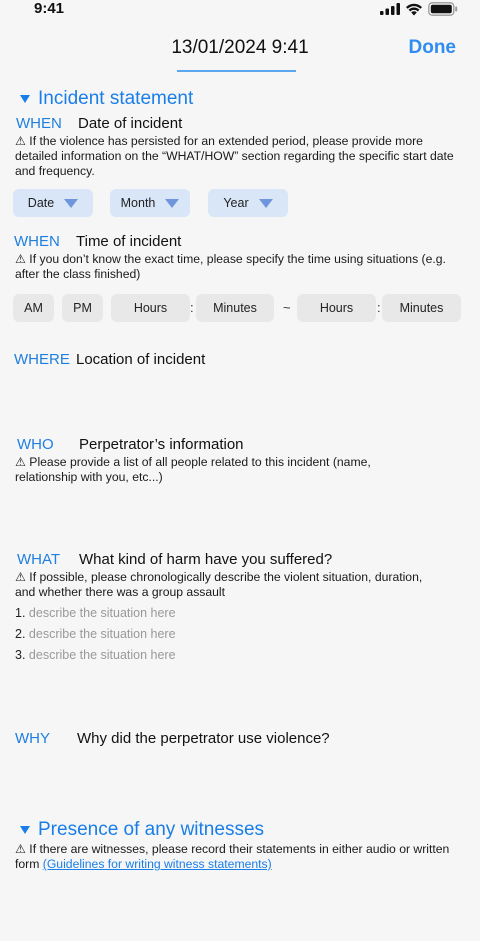  I want to click on nav-divider, so click(236, 71).